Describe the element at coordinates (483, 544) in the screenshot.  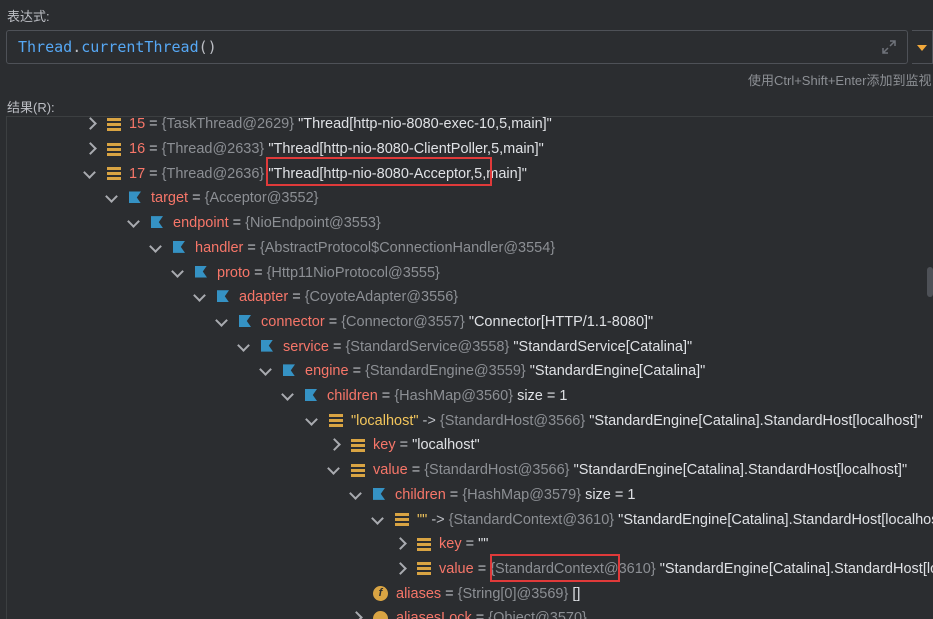
I see `tree-row-value: ""` at that location.